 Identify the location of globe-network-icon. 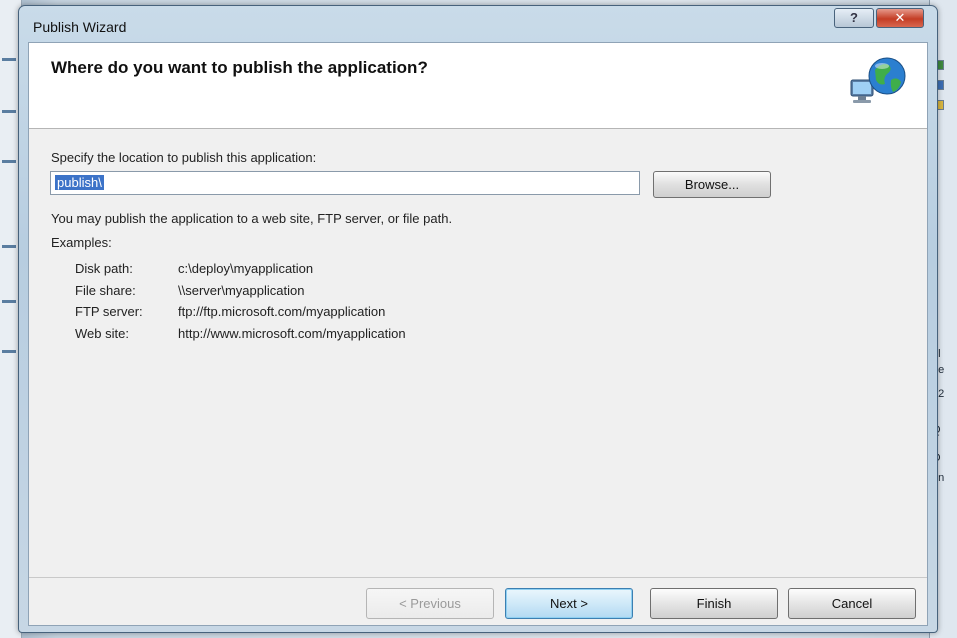
(878, 80).